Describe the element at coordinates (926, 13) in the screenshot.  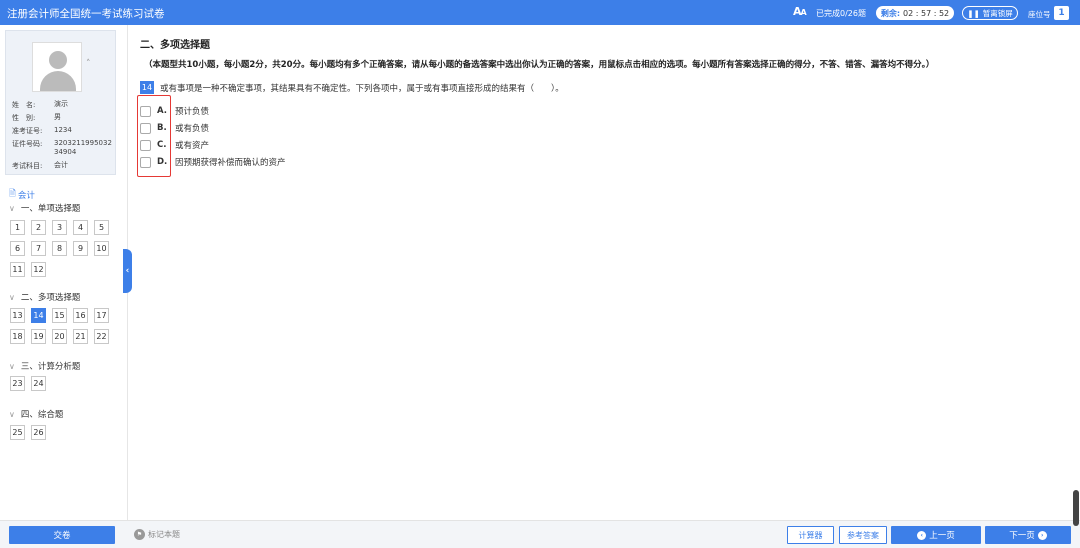
I see `timer-value: 02 : 57 : 52` at that location.